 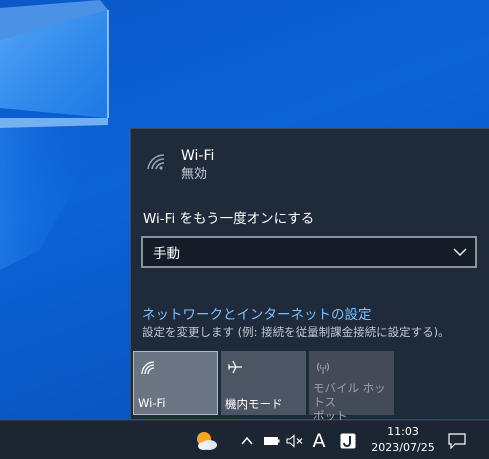 What do you see at coordinates (194, 174) in the screenshot?
I see `wifi-status: 無効` at bounding box center [194, 174].